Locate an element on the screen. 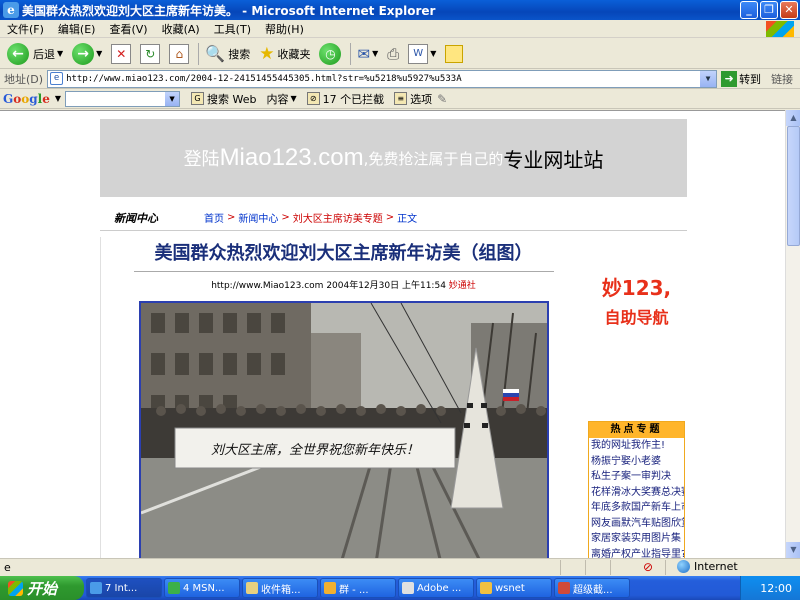  search-icon: 🔍 is located at coordinates (215, 53).